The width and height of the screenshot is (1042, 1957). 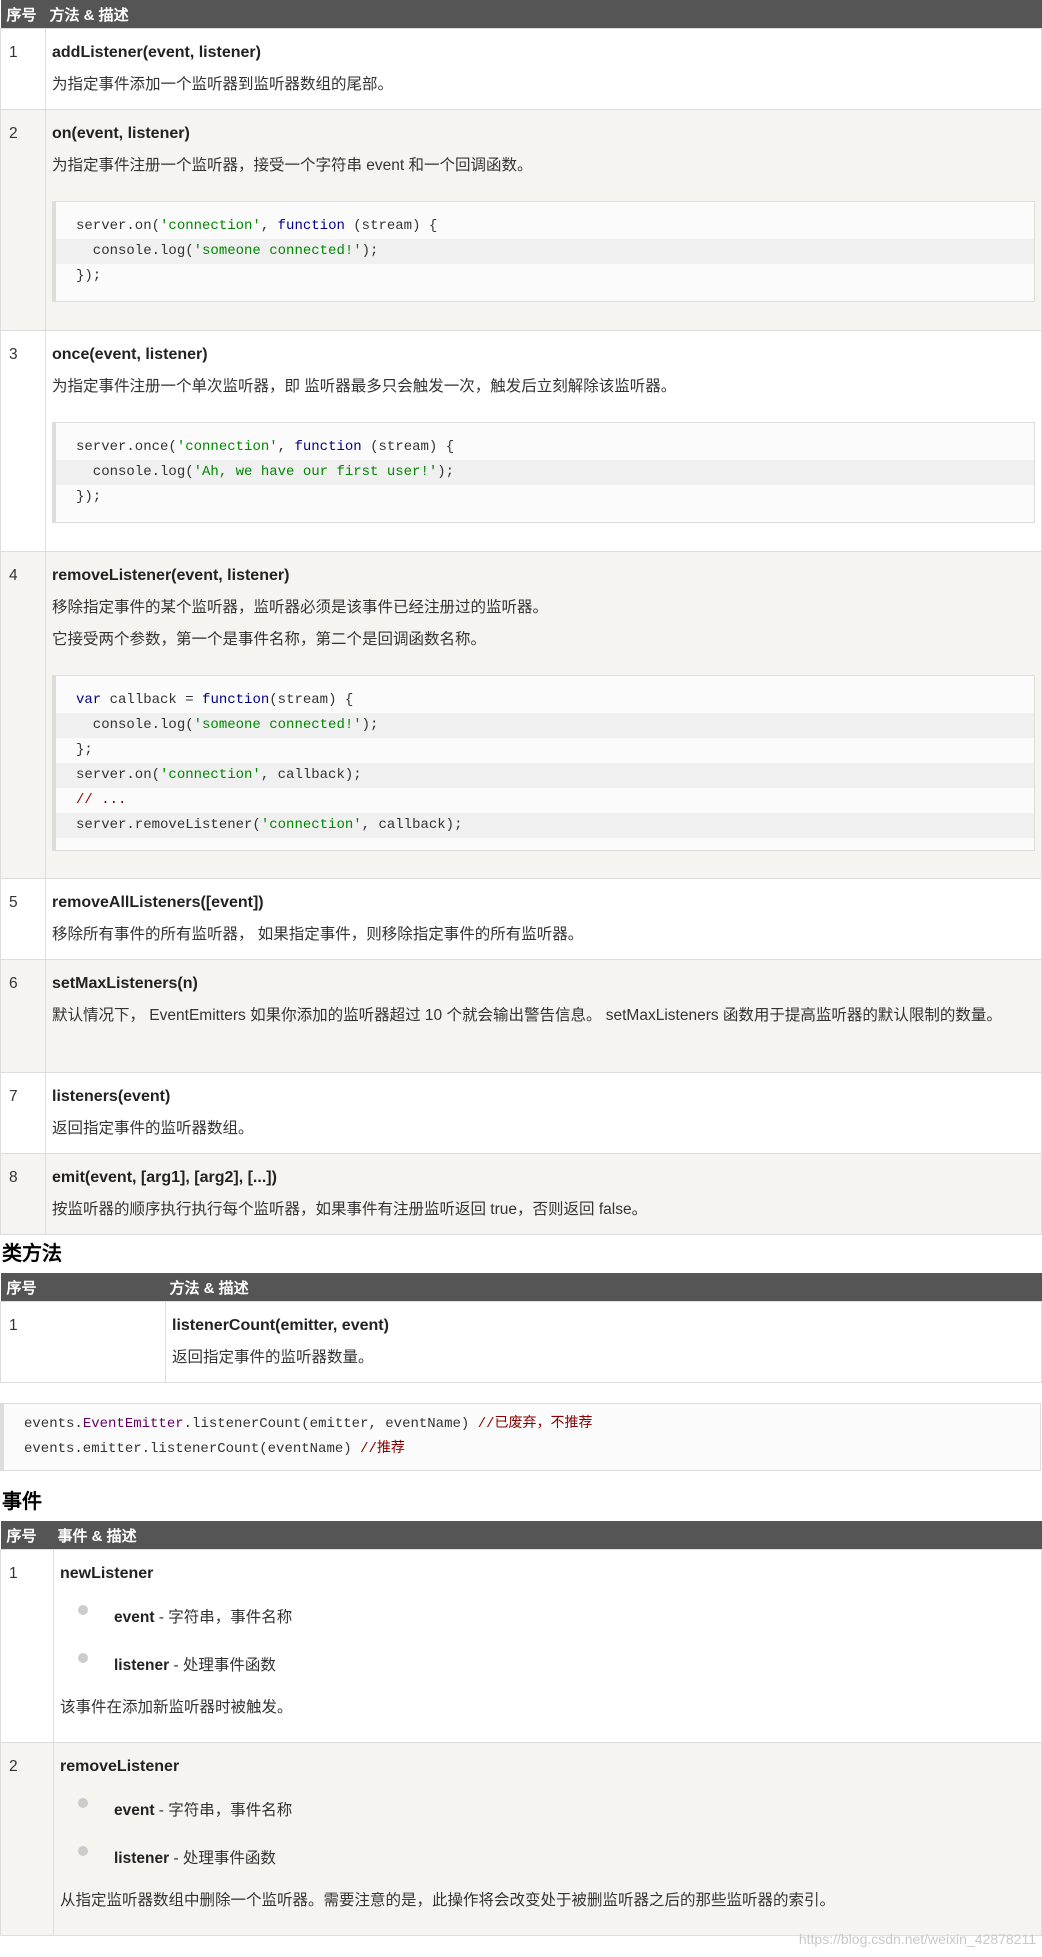 What do you see at coordinates (23, 919) in the screenshot?
I see `row-number: 5` at bounding box center [23, 919].